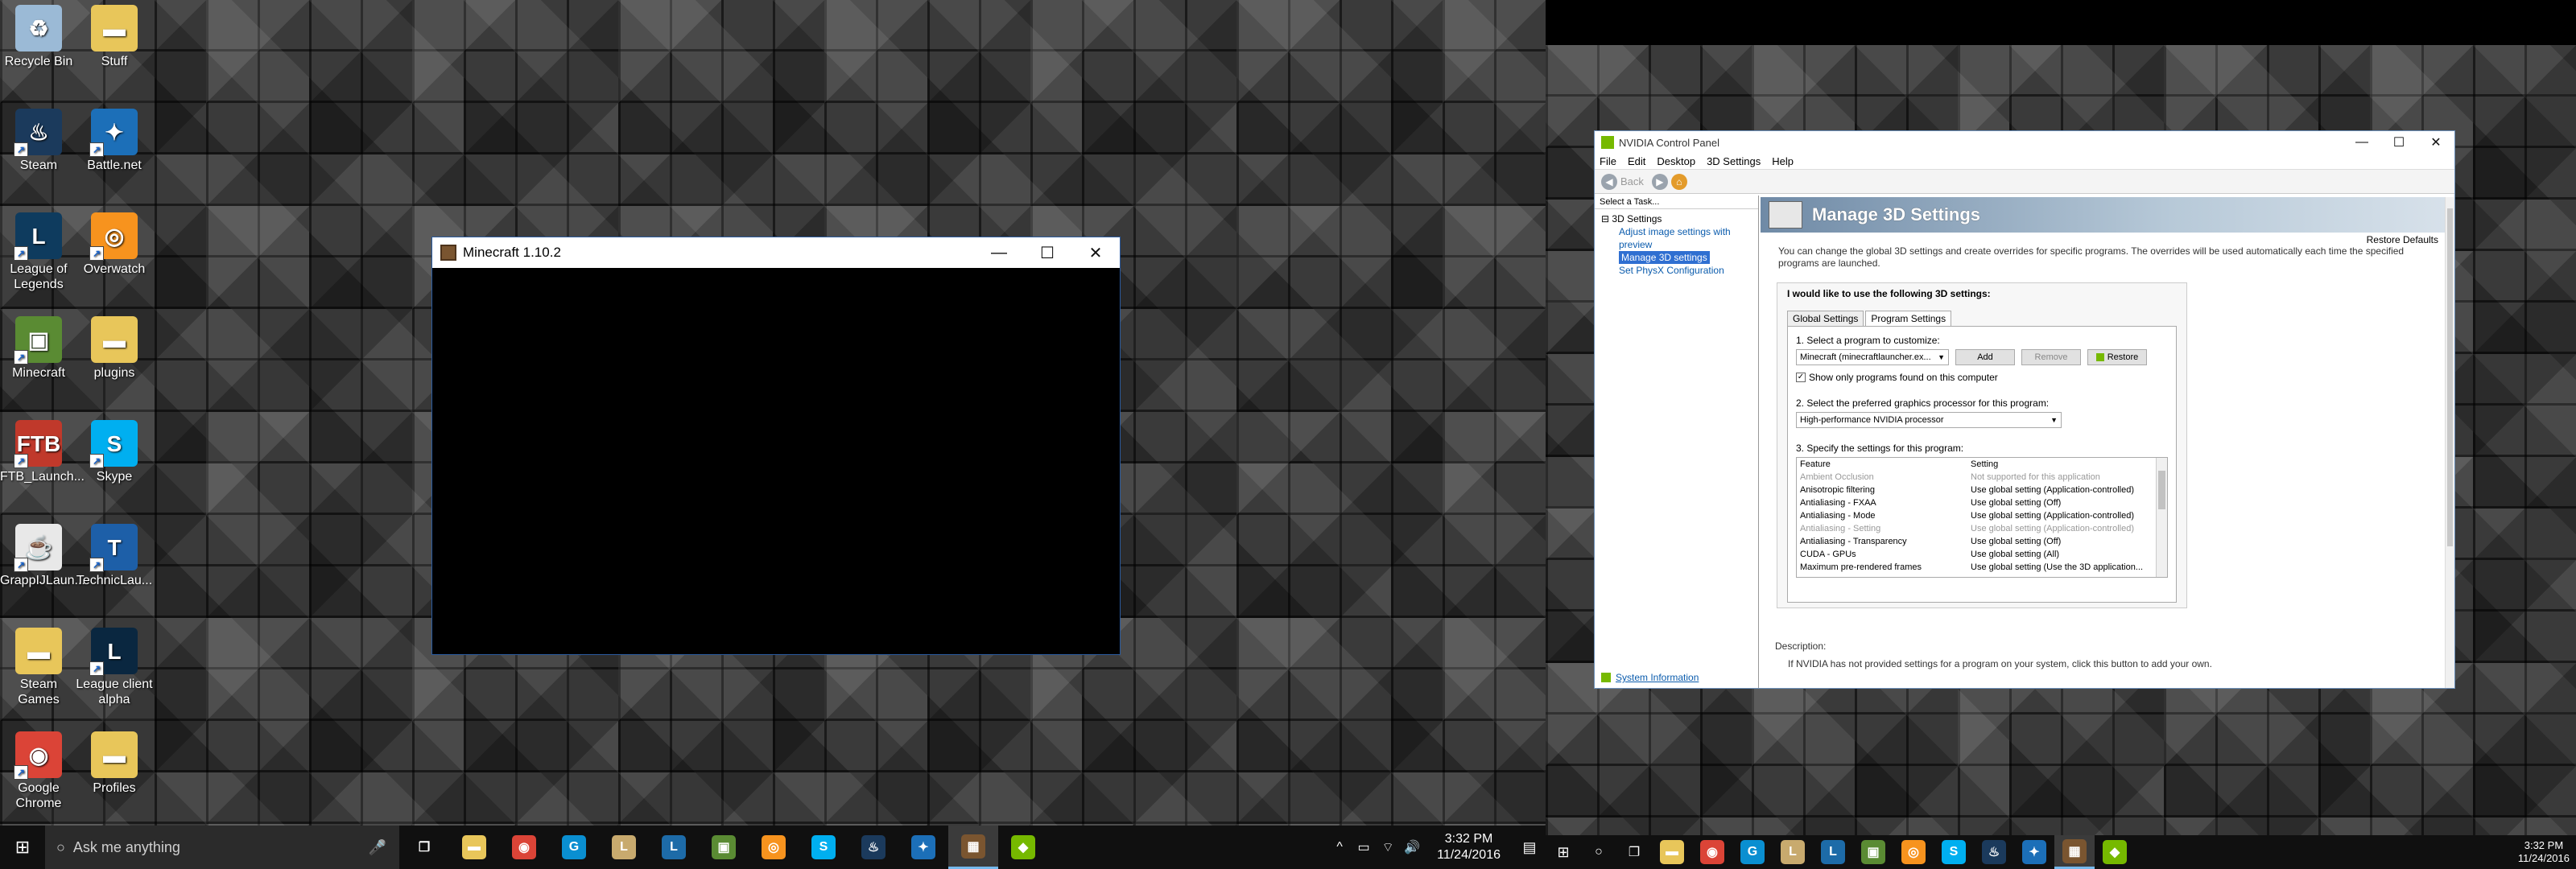 The image size is (2576, 869). Describe the element at coordinates (1659, 181) in the screenshot. I see `forward-icon: ▶` at that location.